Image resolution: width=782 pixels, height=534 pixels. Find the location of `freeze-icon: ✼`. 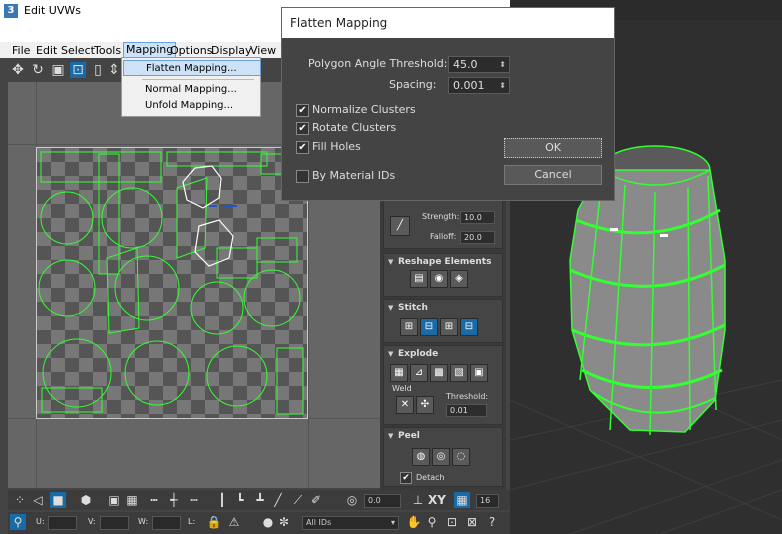

freeze-icon: ✼ is located at coordinates (284, 522).